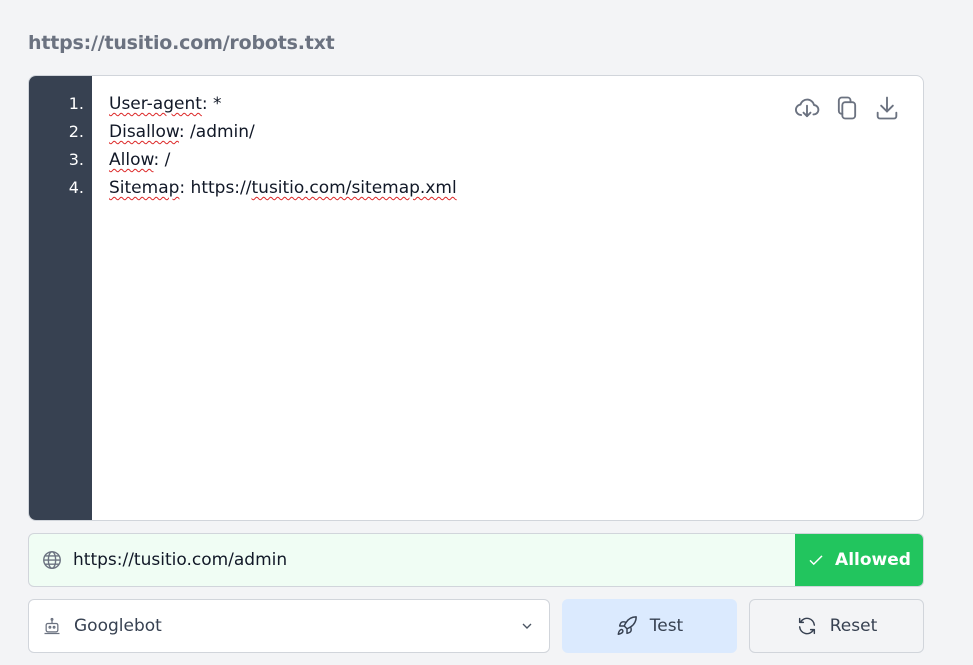  Describe the element at coordinates (144, 132) in the screenshot. I see `directive-key: Disallow` at that location.